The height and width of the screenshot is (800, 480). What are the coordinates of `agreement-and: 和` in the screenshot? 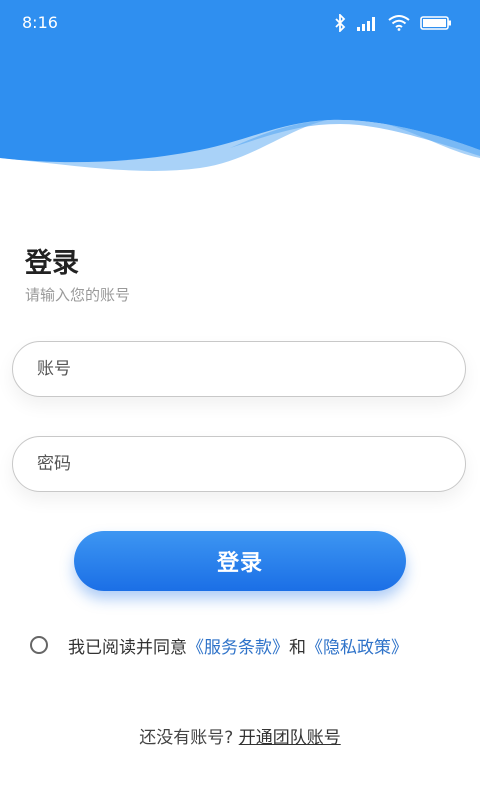 It's located at (297, 647).